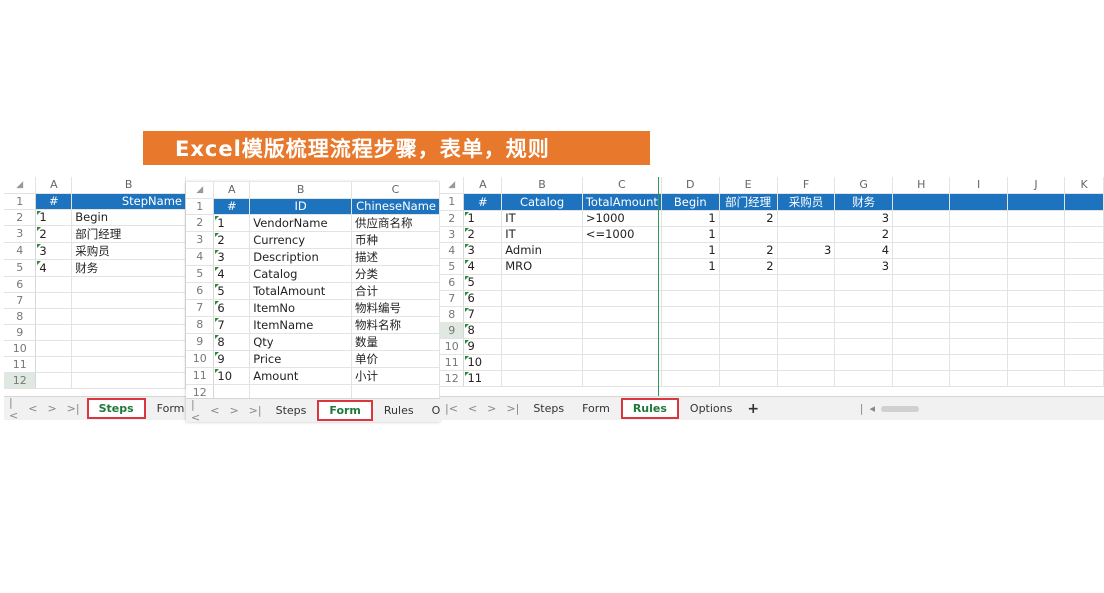  I want to click on cell: 数量, so click(395, 342).